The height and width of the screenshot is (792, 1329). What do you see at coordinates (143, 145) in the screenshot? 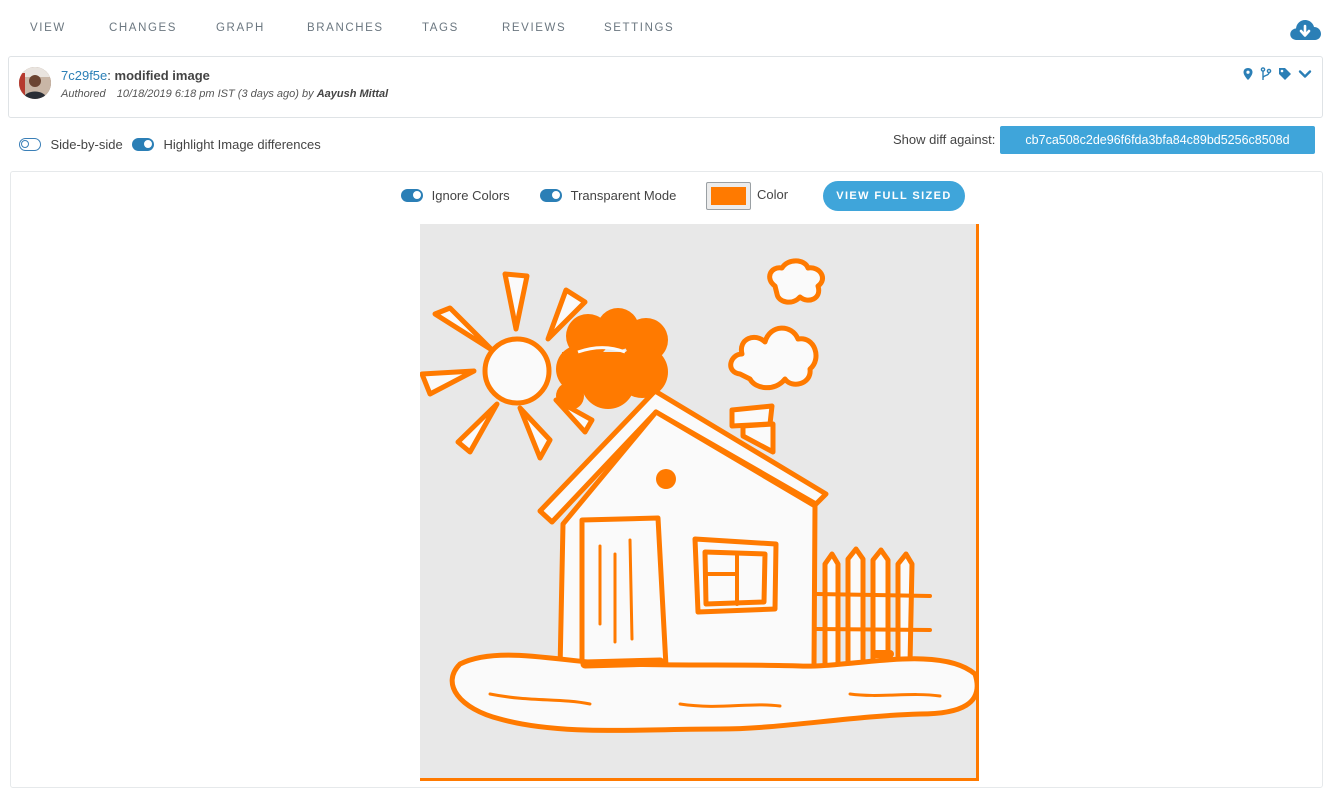
I see `highlight-differences-toggle` at bounding box center [143, 145].